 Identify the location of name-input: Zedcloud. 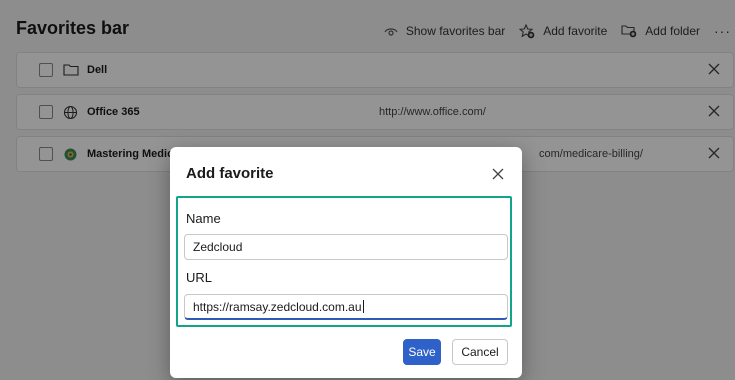
(346, 247).